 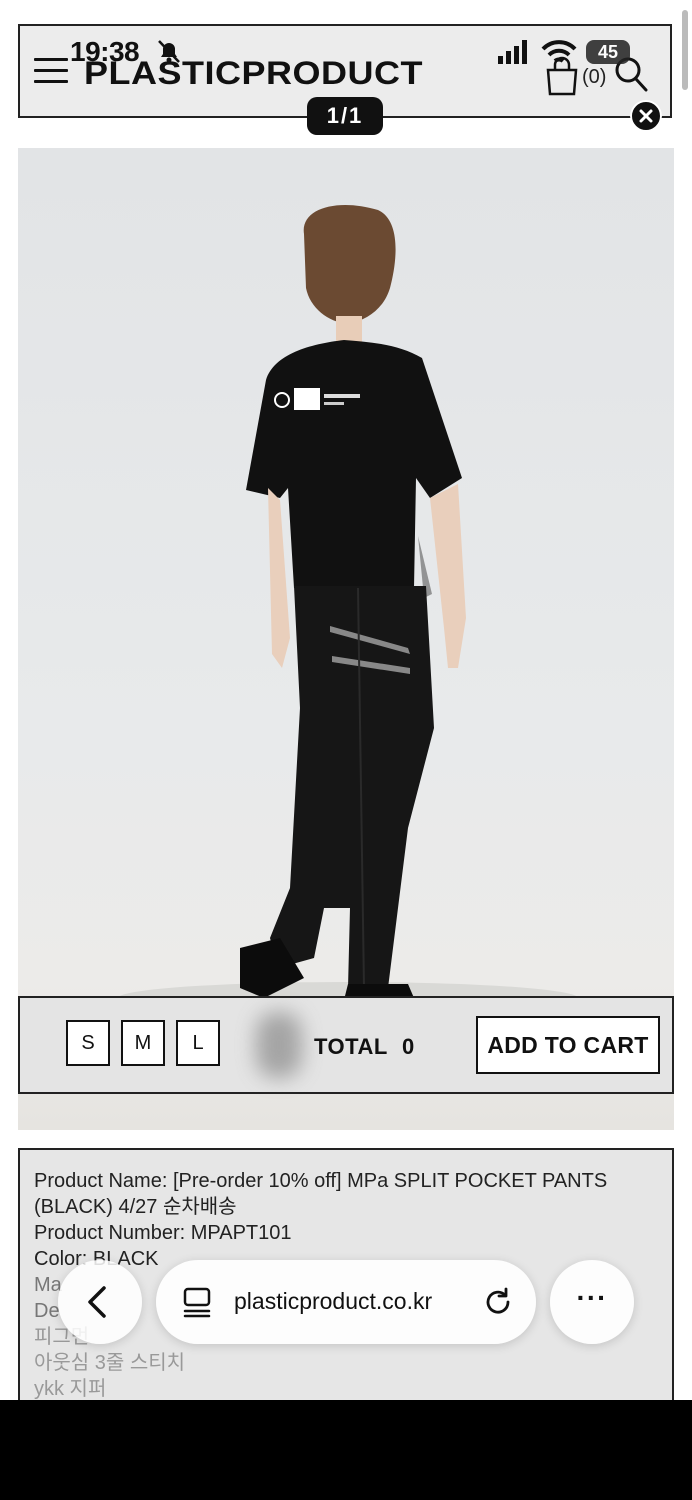 What do you see at coordinates (169, 51) in the screenshot?
I see `silent-bell-icon` at bounding box center [169, 51].